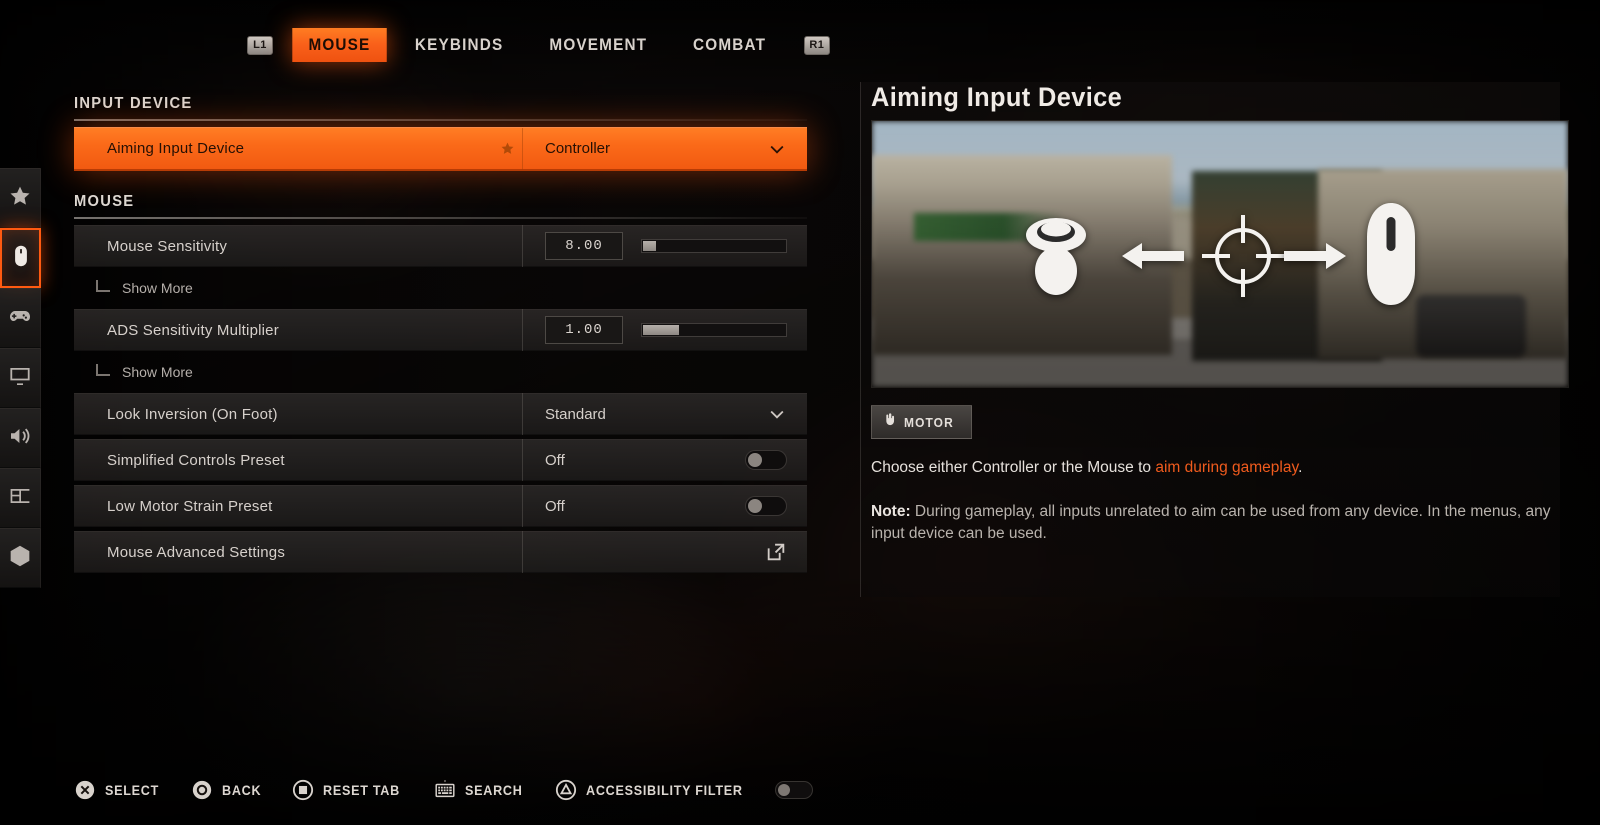  I want to click on action-reset-tab: RESET TAB, so click(350, 790).